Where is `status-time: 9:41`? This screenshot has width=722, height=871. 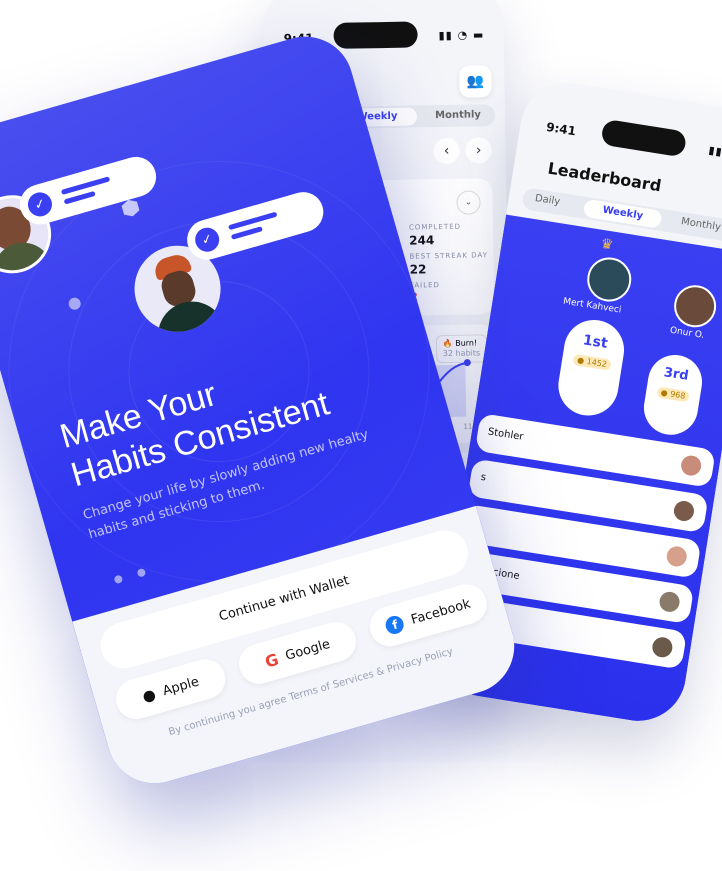 status-time: 9:41 is located at coordinates (561, 129).